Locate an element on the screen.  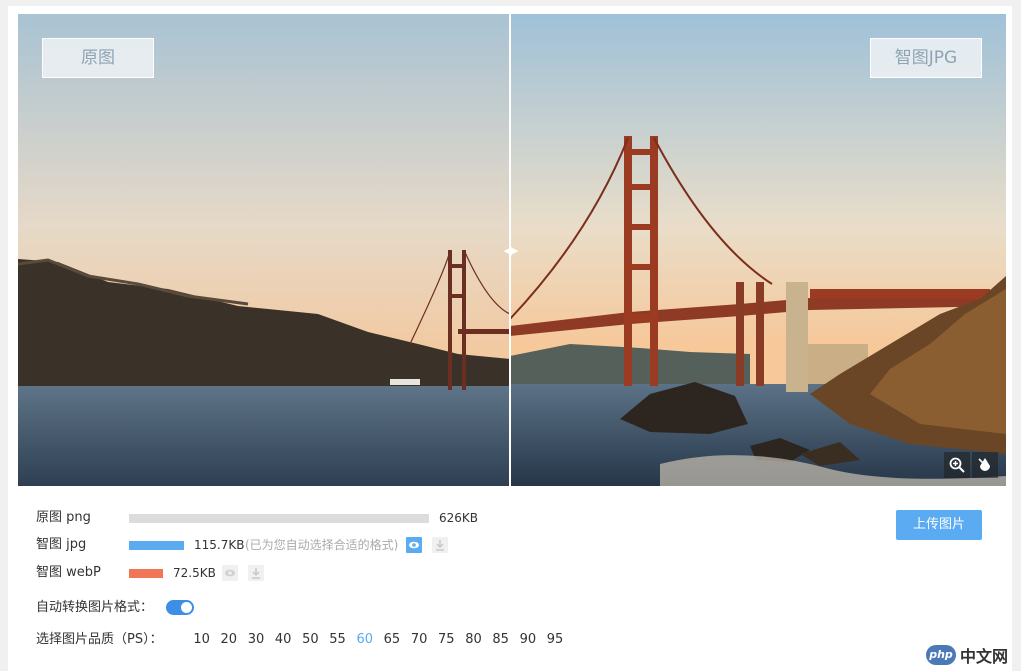
size-bar-jpg is located at coordinates (156, 545).